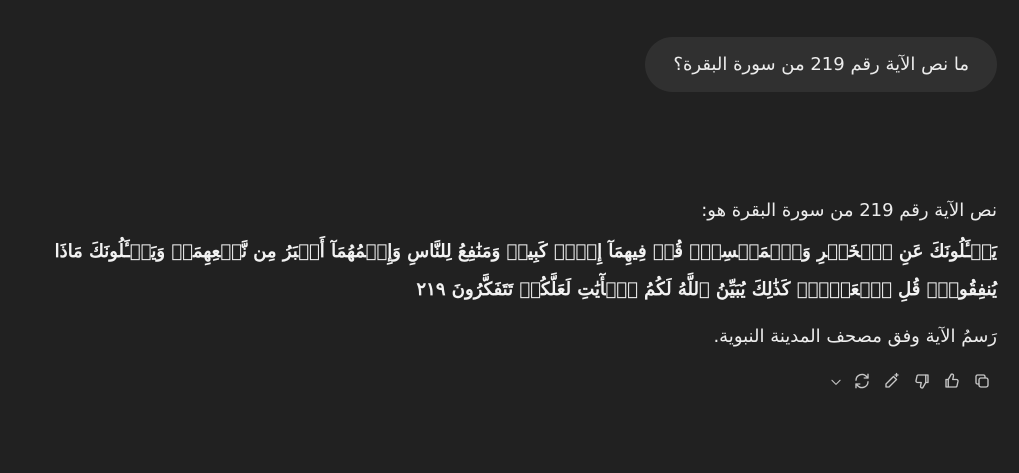  I want to click on edit-button, so click(892, 383).